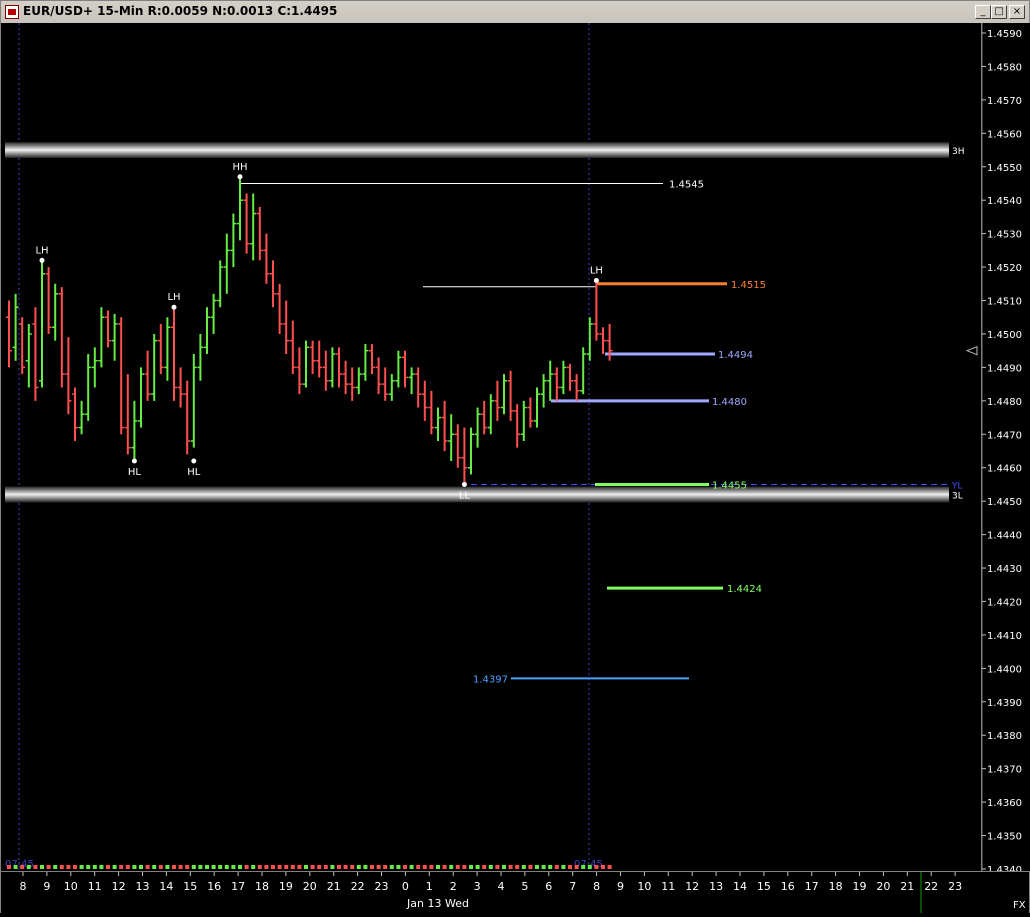 Image resolution: width=1030 pixels, height=917 pixels. What do you see at coordinates (1017, 12) in the screenshot?
I see `close-button: ×` at bounding box center [1017, 12].